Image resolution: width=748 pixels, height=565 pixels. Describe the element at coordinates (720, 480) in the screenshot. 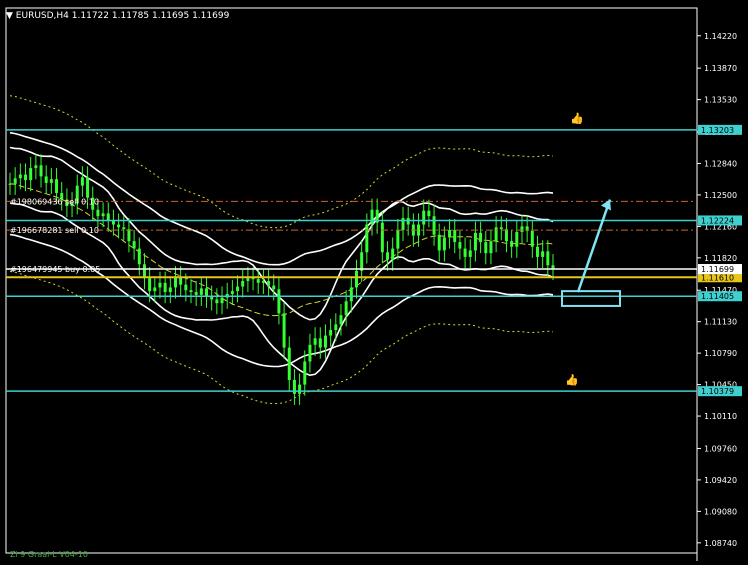

I see `y-tick-label: 1.09420` at that location.